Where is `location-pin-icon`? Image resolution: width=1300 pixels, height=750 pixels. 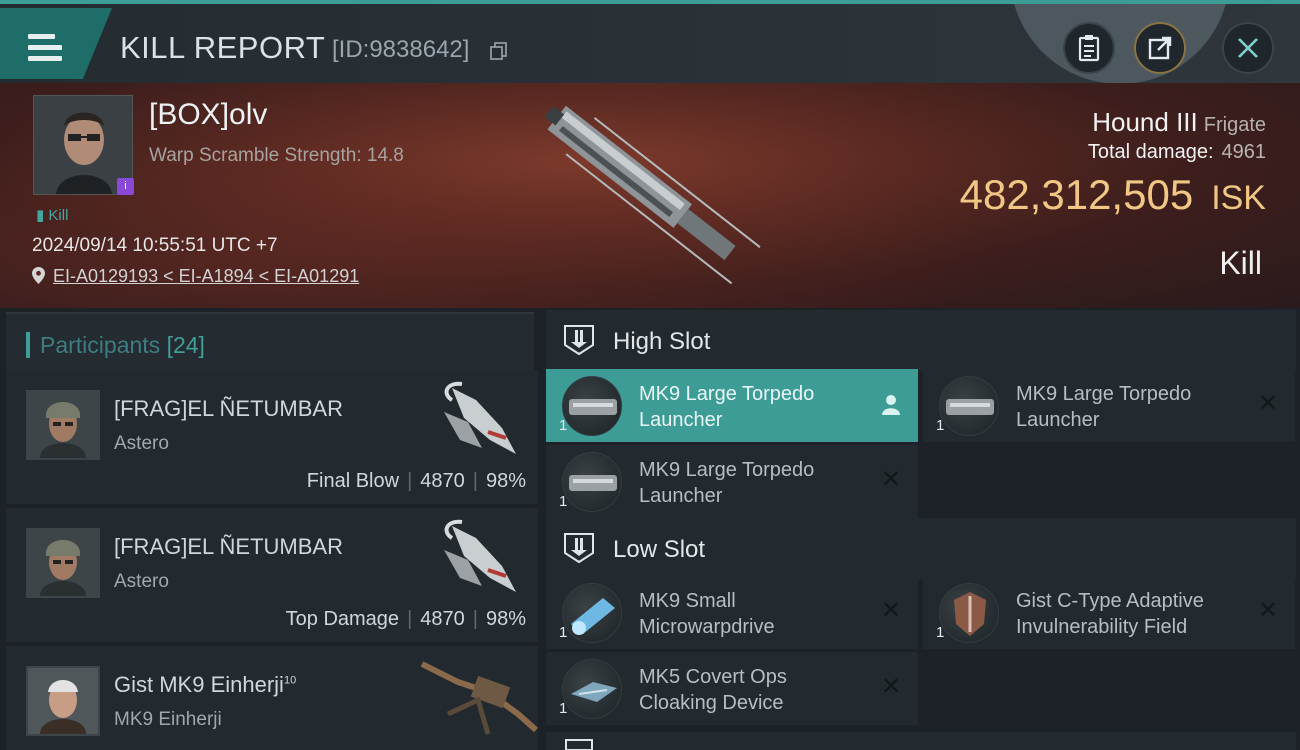
location-pin-icon is located at coordinates (38, 275).